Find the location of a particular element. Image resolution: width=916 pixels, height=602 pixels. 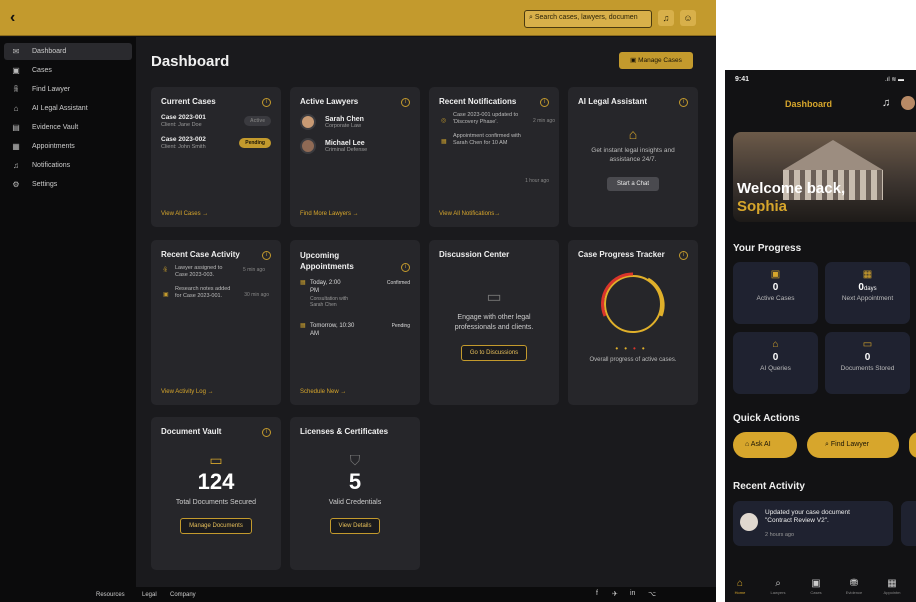

linkedin-icon: in is located at coordinates (632, 593).